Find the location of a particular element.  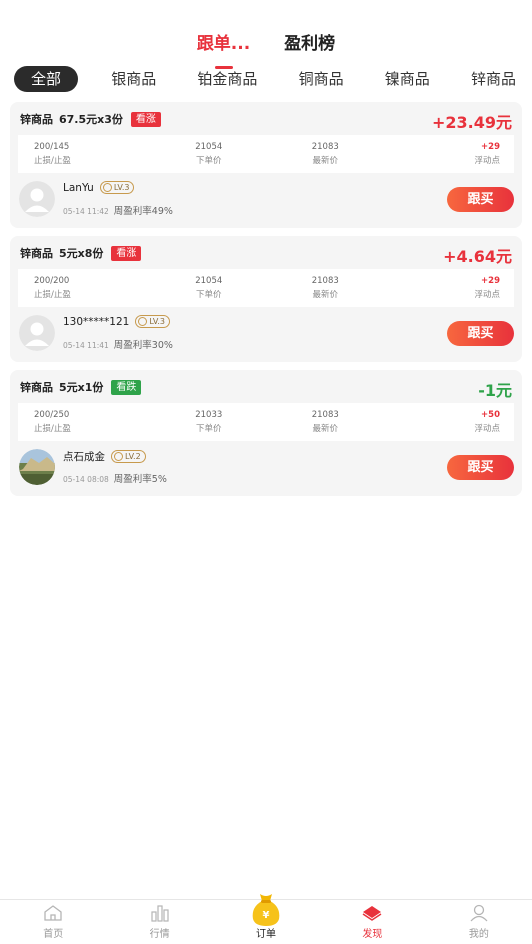

nav-label: 发现 is located at coordinates (372, 934).